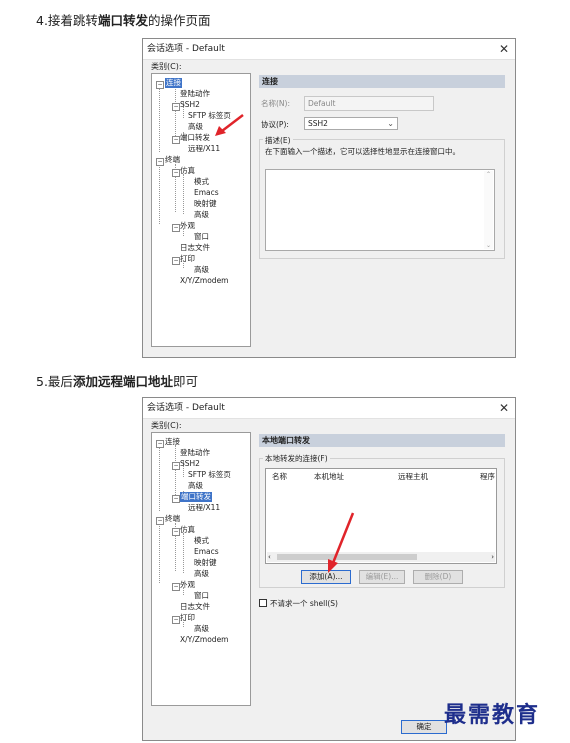  I want to click on dialog-bottom-edge, so click(329, 357).